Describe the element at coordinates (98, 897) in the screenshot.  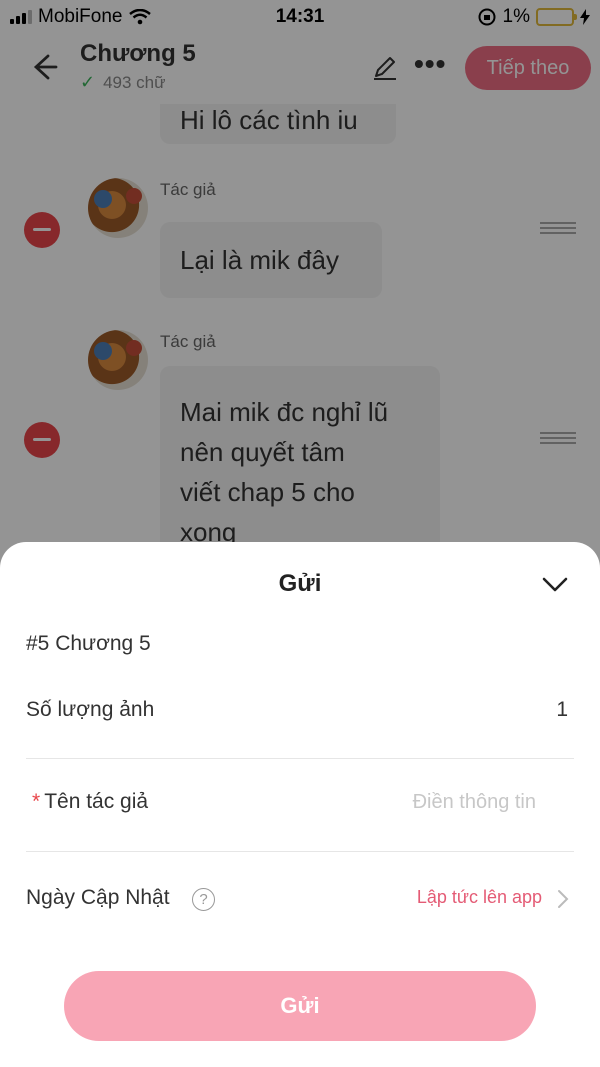
I see `update-date-label: Ngày Cập Nhật` at that location.